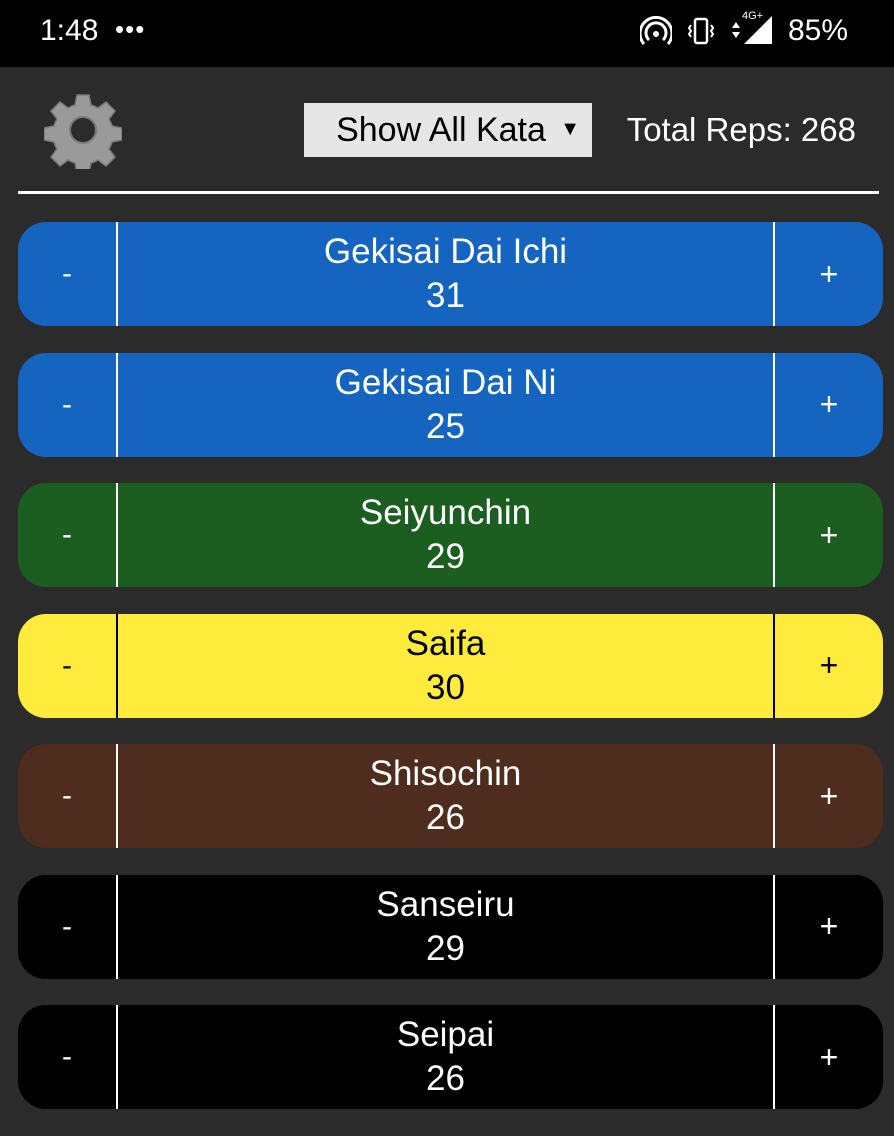 The width and height of the screenshot is (894, 1136). Describe the element at coordinates (445, 1035) in the screenshot. I see `kata-name: Seipai` at that location.